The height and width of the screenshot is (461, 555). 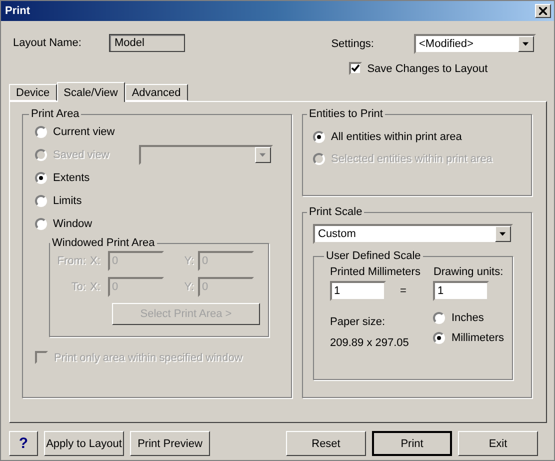 What do you see at coordinates (375, 272) in the screenshot?
I see `printed-label: Printed Millimeters` at bounding box center [375, 272].